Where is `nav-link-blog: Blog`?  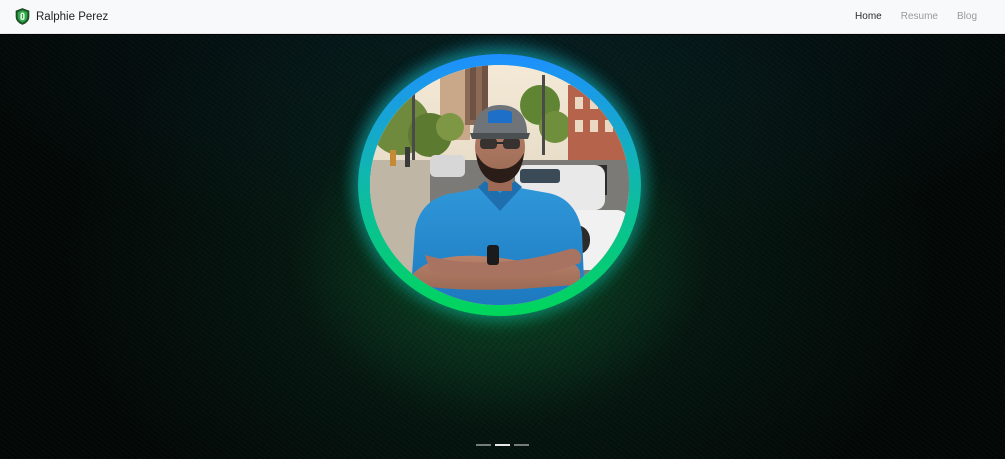 nav-link-blog: Blog is located at coordinates (967, 16).